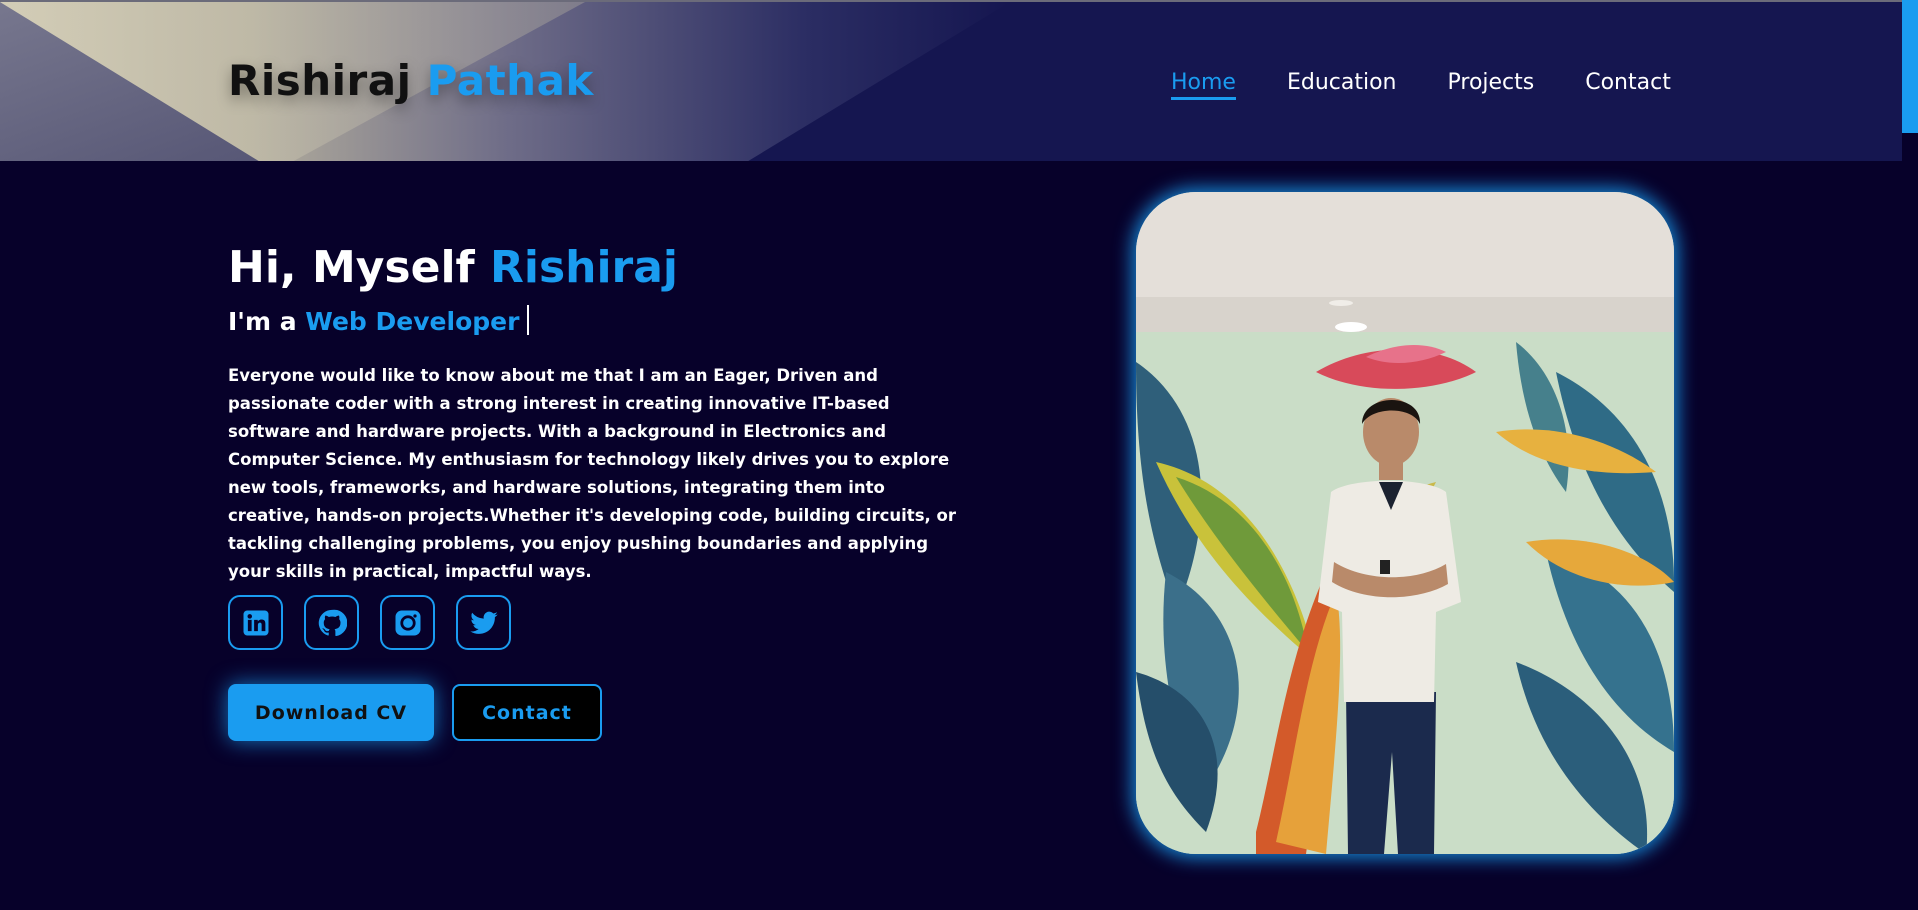  I want to click on github-link, so click(331, 622).